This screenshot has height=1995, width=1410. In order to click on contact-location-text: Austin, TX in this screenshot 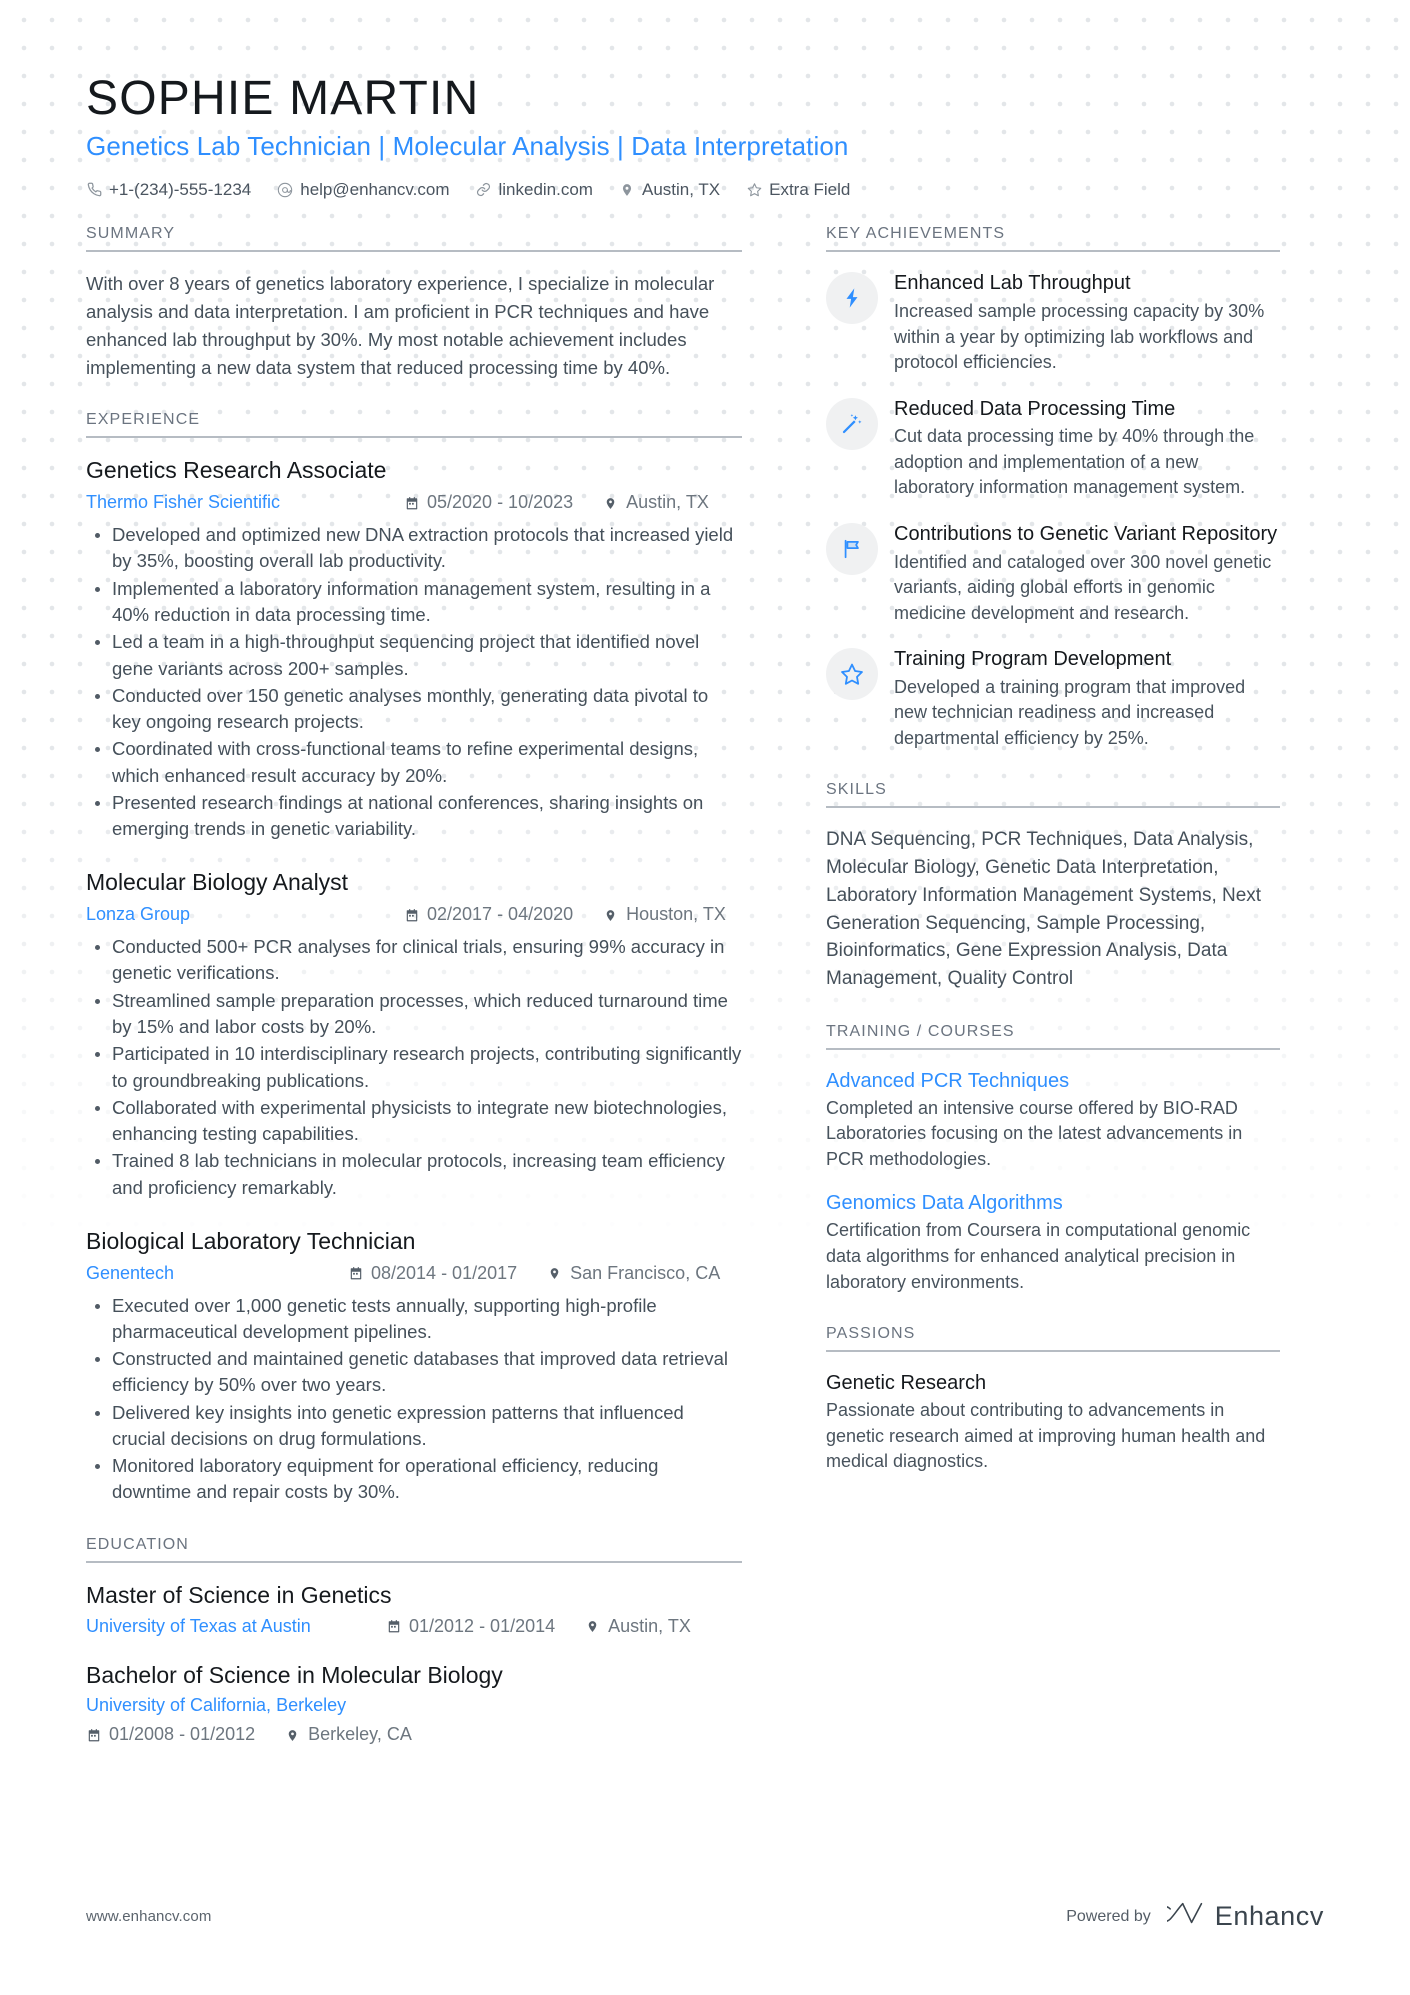, I will do `click(681, 190)`.